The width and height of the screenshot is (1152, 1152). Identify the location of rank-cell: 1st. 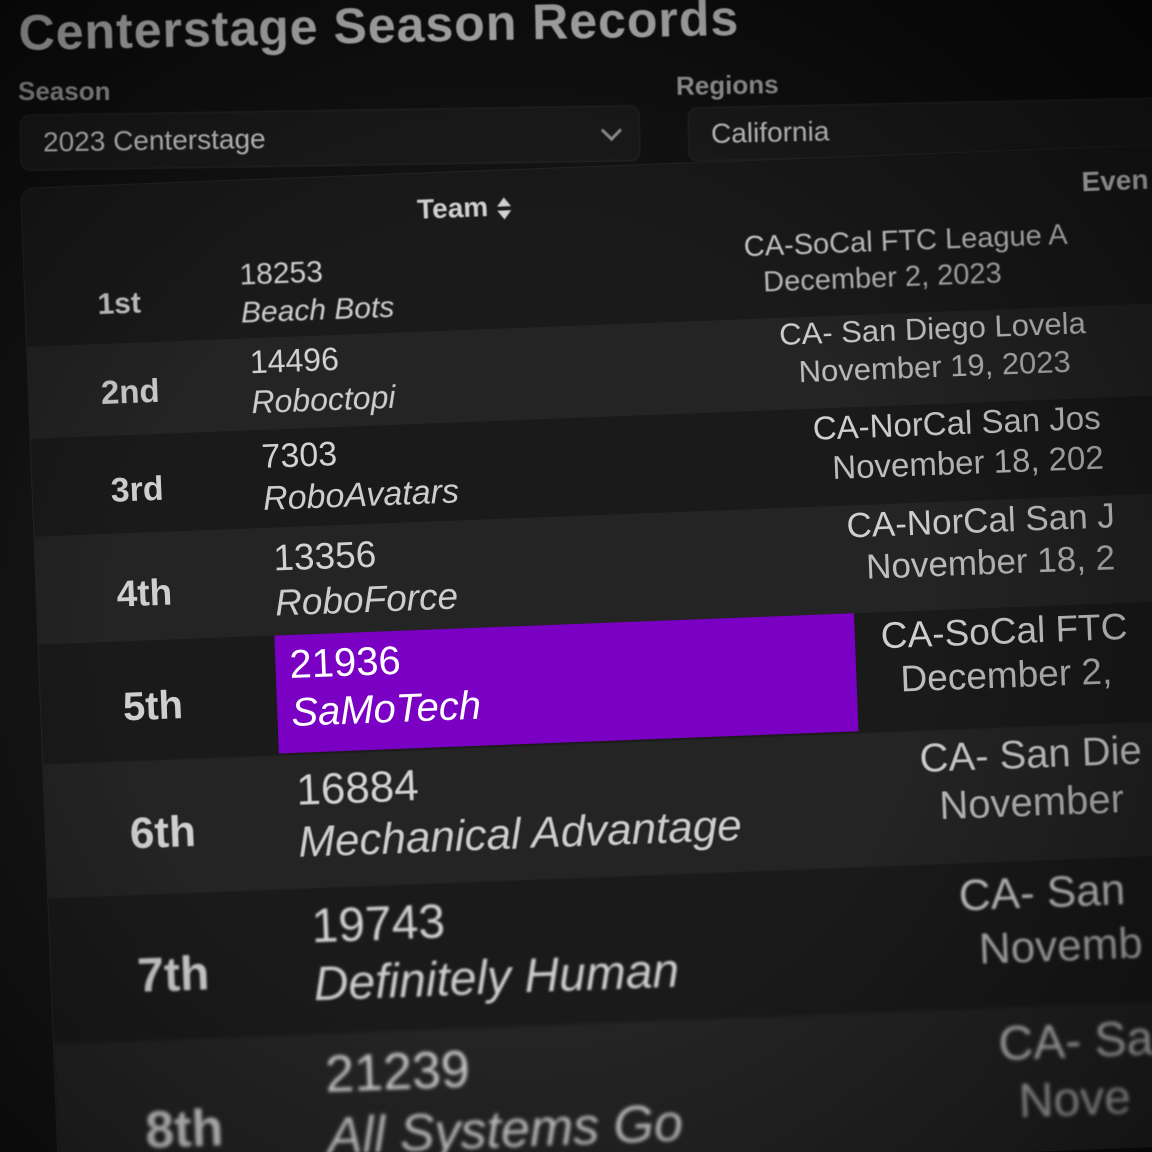
(119, 304).